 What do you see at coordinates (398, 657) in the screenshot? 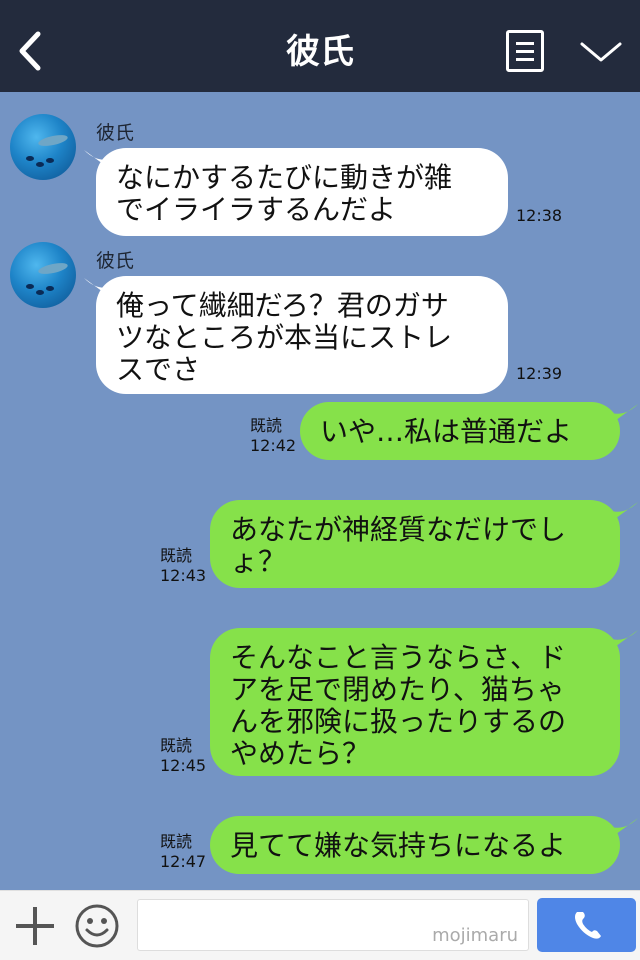
I see `message-line: そんなこと言うならさ、ド` at bounding box center [398, 657].